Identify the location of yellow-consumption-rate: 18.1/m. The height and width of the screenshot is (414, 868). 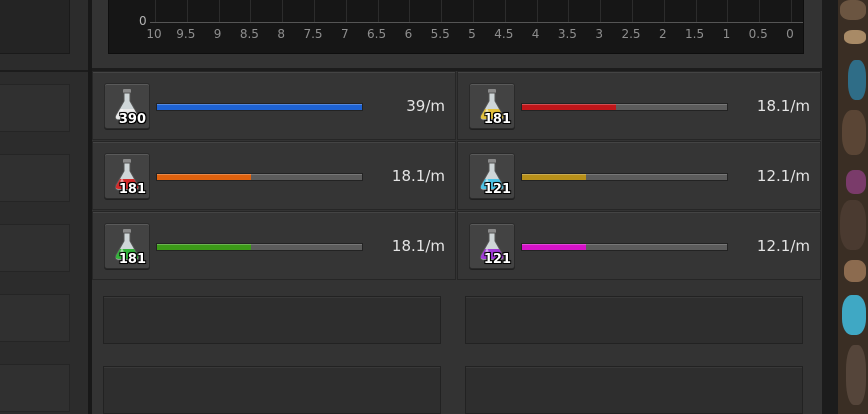
(783, 106).